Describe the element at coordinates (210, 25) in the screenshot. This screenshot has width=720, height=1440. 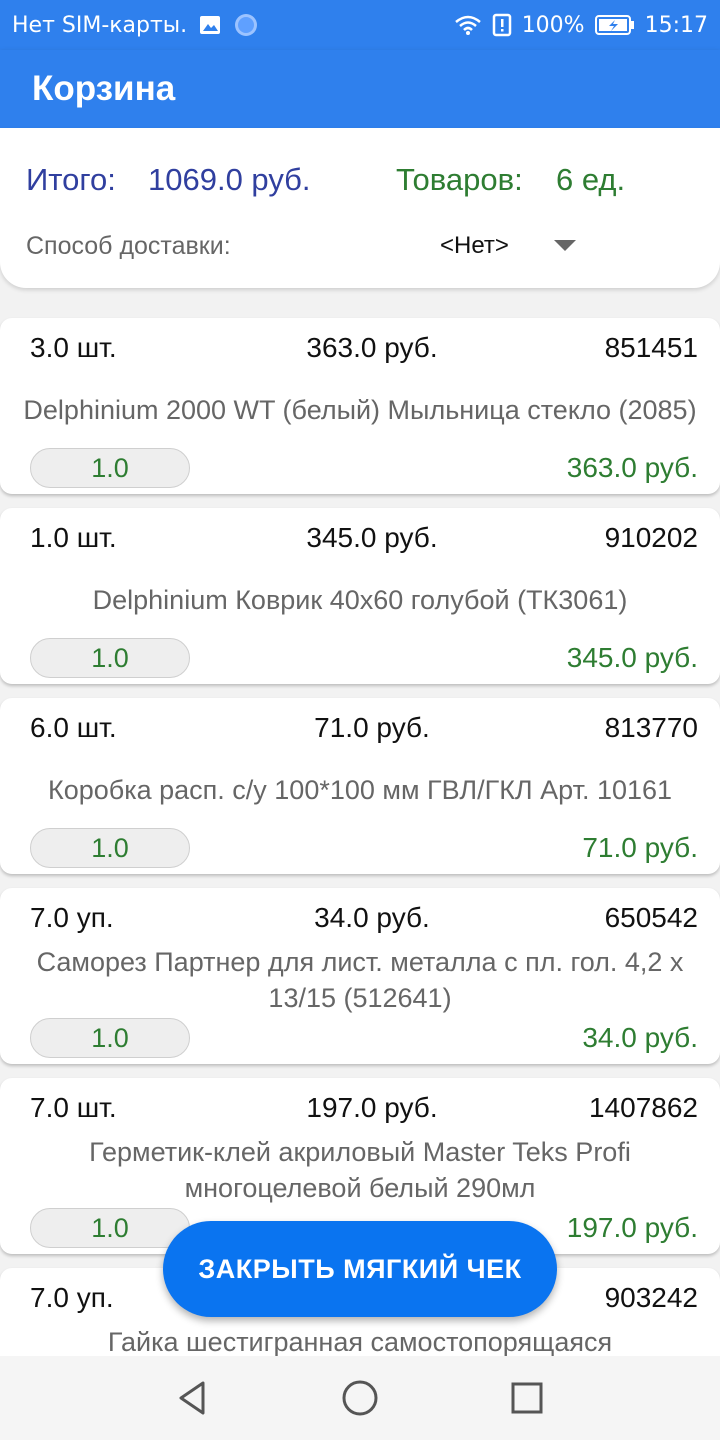
I see `image-icon` at that location.